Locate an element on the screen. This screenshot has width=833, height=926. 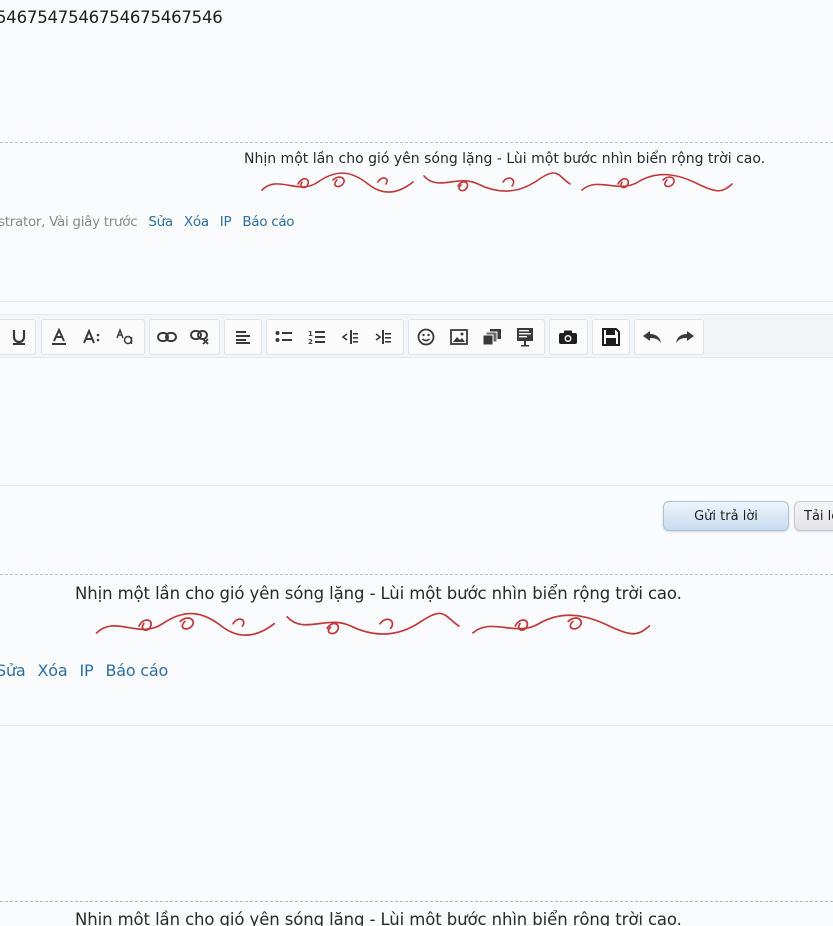
align-icon is located at coordinates (242, 337).